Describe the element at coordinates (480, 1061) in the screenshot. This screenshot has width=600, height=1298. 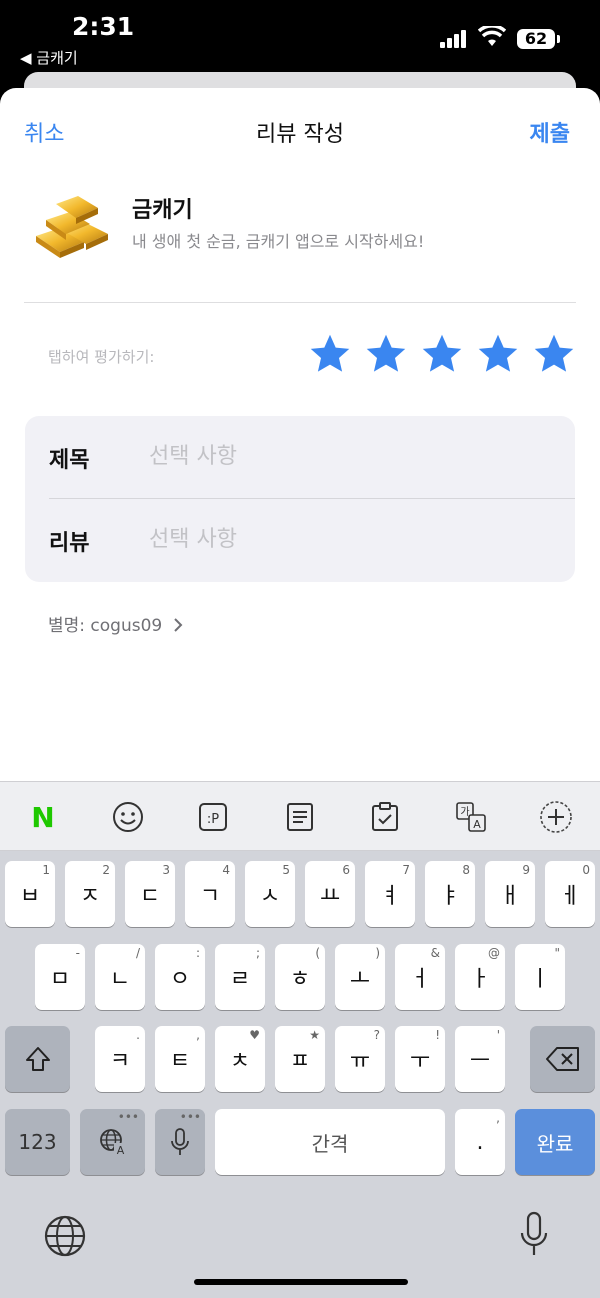
I see `key-label: ㅡ` at that location.